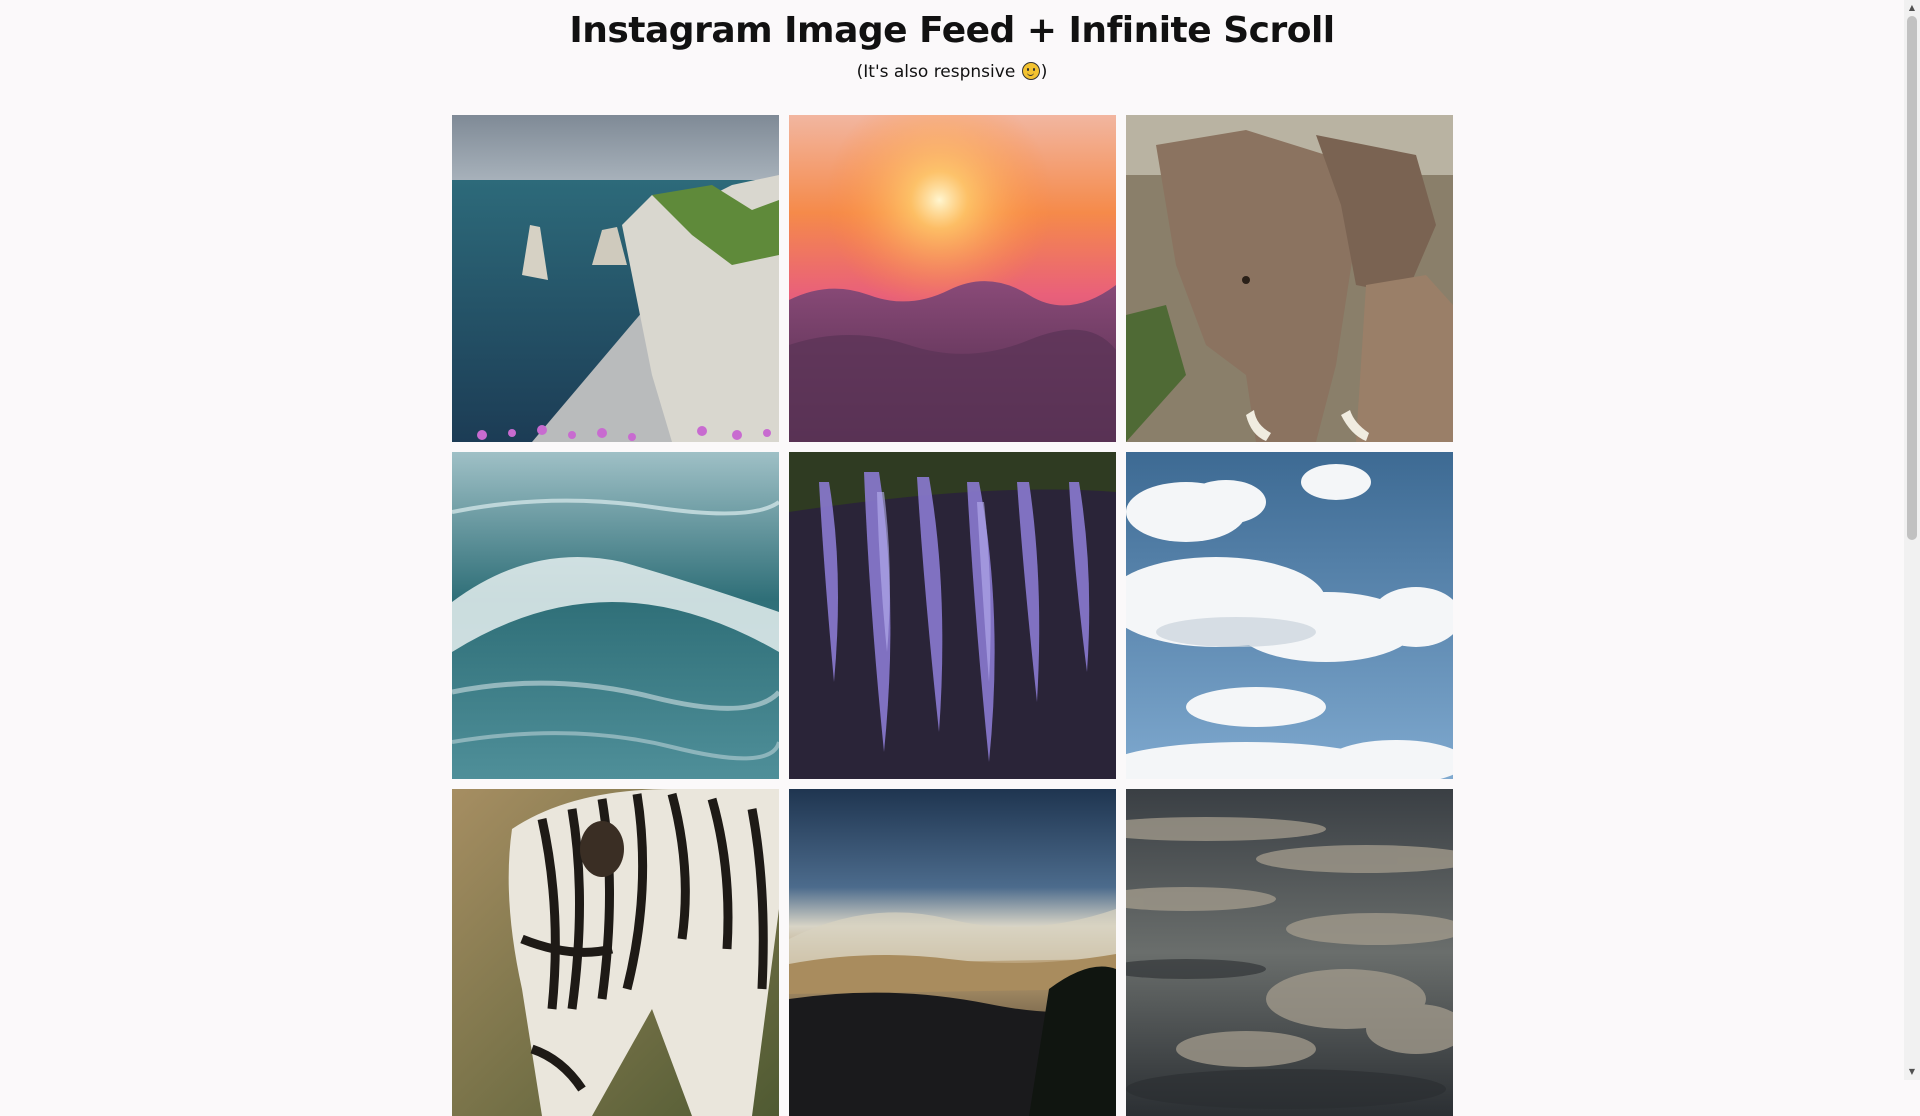  I want to click on scrollbar-thumb, so click(1912, 278).